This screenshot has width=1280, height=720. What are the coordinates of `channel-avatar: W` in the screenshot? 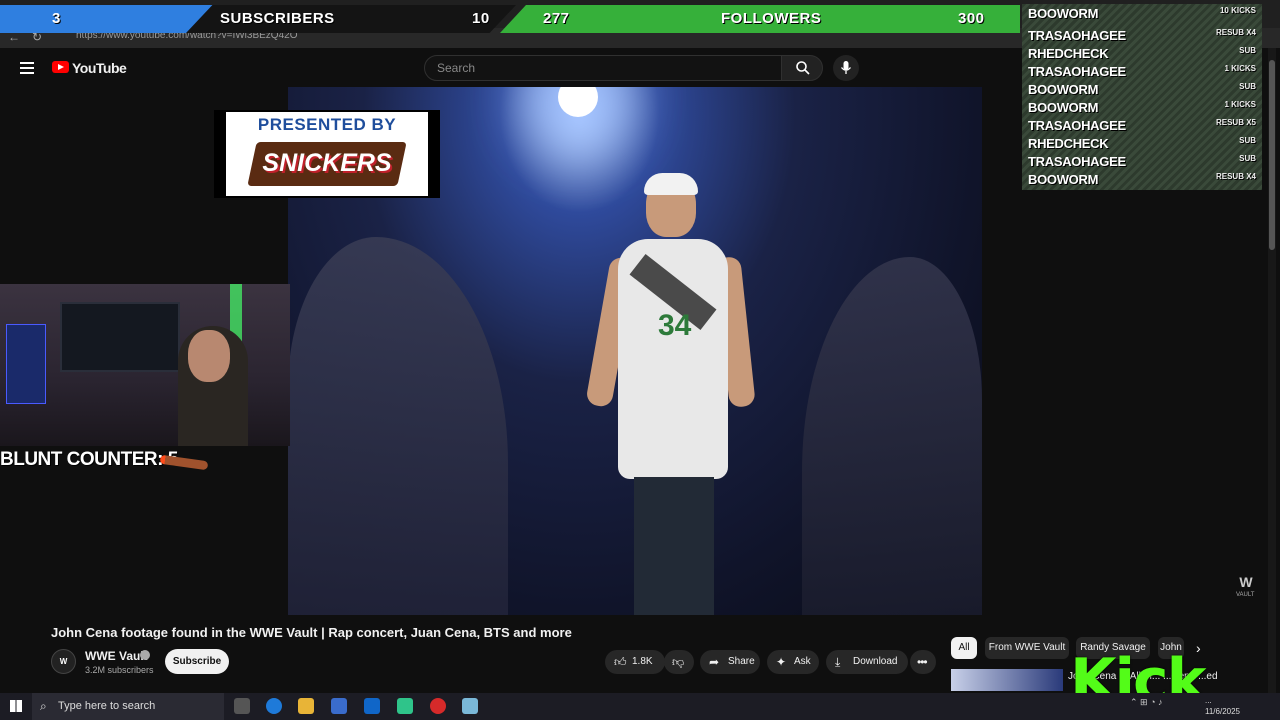 It's located at (63, 661).